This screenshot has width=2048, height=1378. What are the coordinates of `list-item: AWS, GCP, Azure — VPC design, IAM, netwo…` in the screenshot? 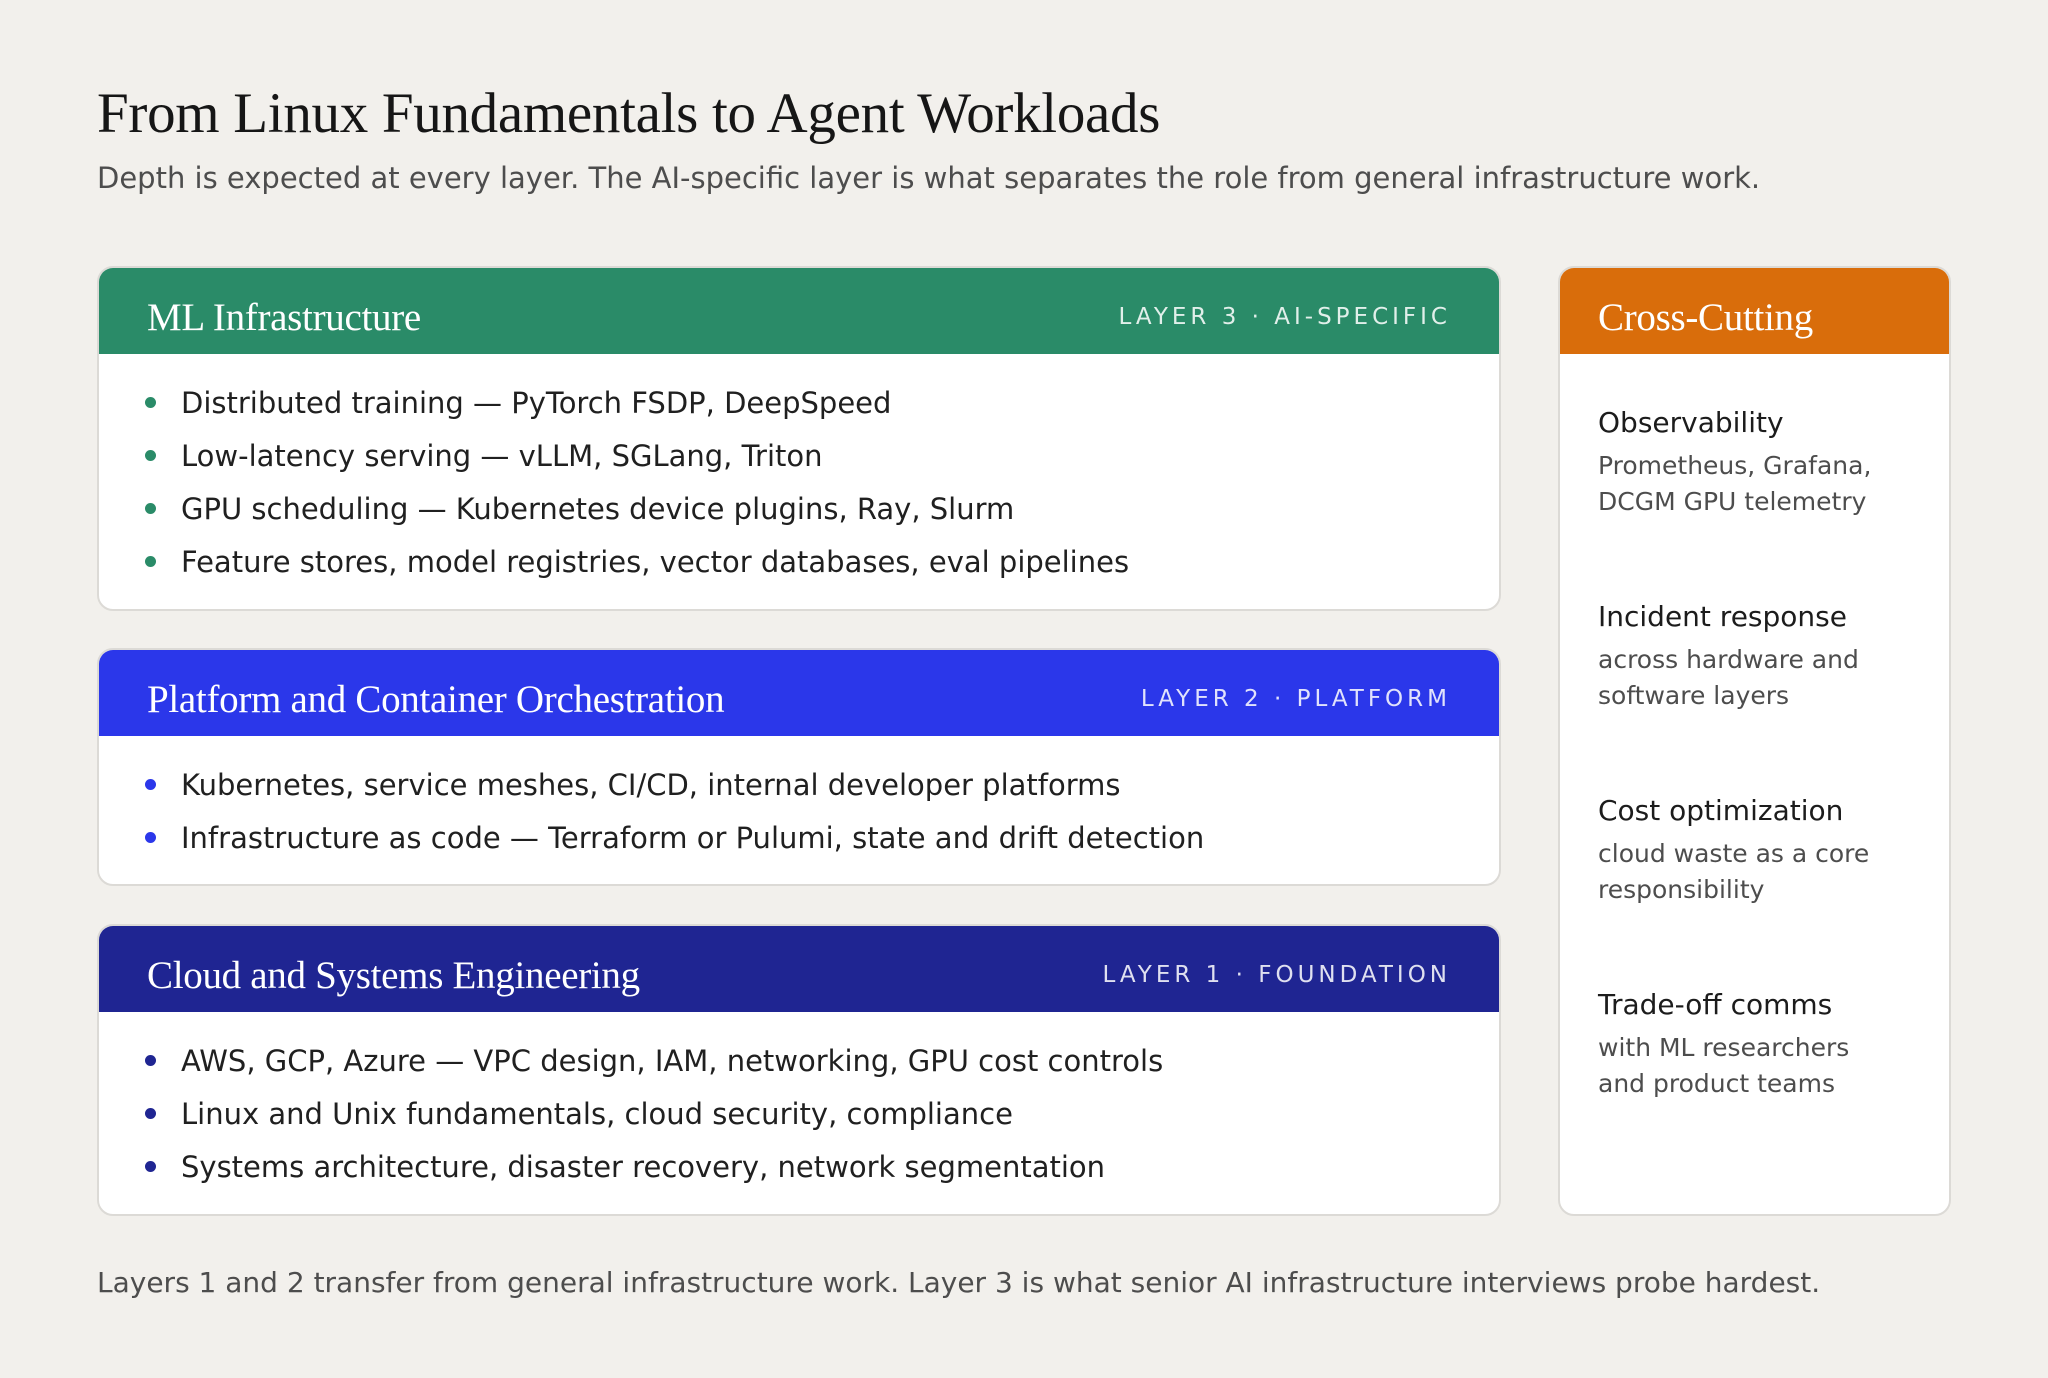 It's located at (822, 1060).